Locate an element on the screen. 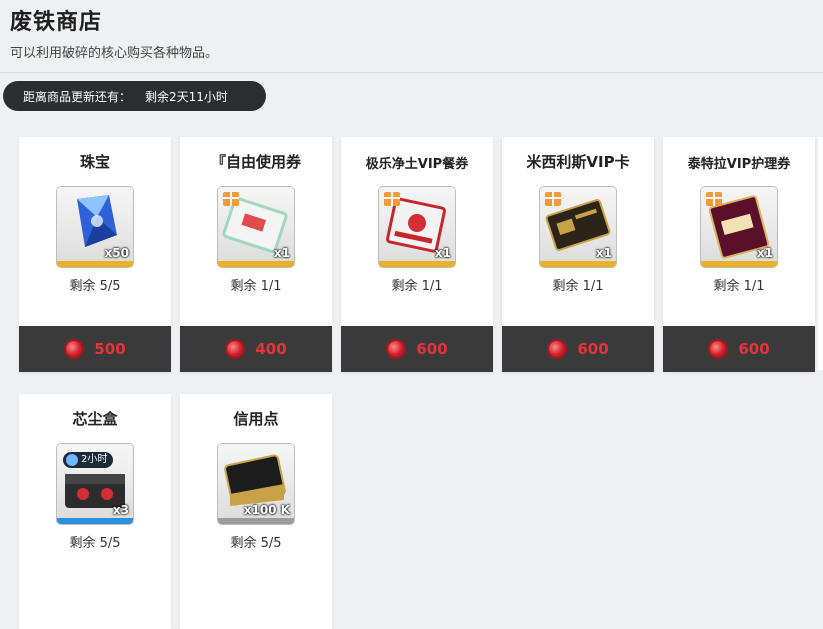  shop-item-beauty-care-voucher: 泰特拉VIP护理券 x1 剩余 1/1 600 is located at coordinates (739, 254).